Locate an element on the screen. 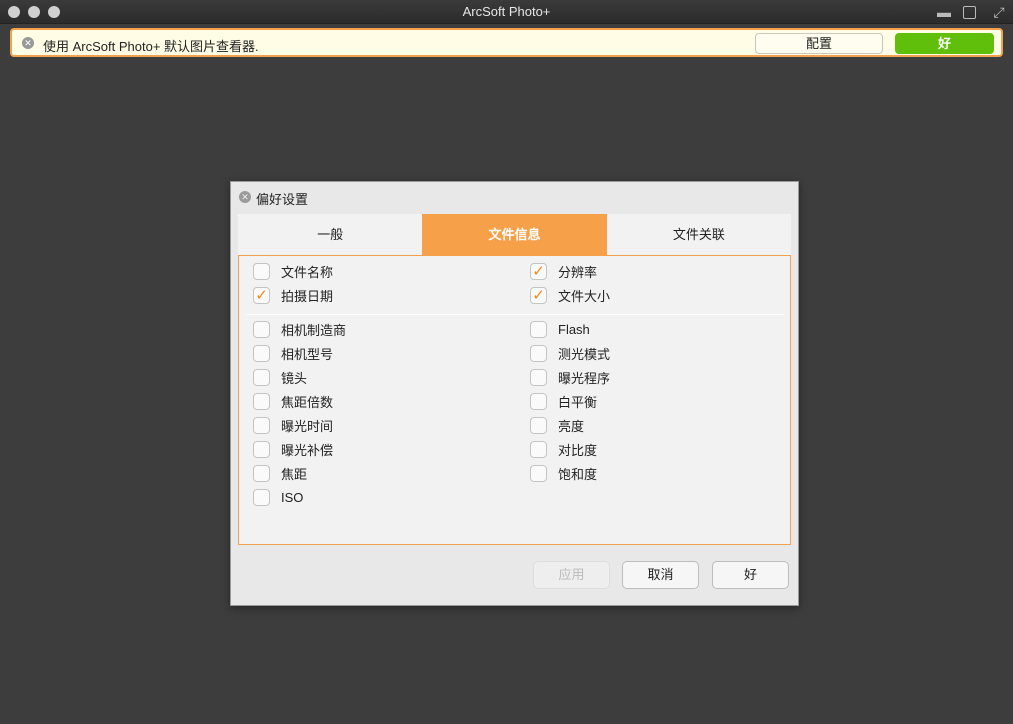  checkbox-label: 焦距 is located at coordinates (294, 474).